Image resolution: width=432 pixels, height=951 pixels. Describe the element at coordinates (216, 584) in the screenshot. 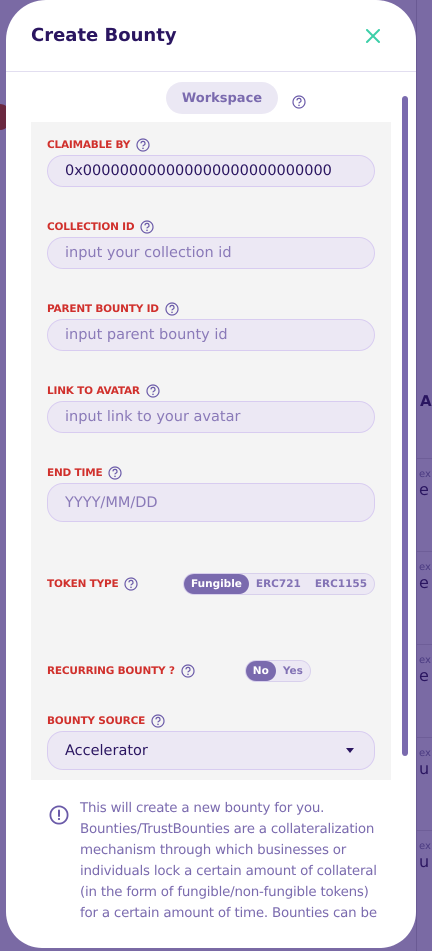

I see `option-button: Fungible` at that location.